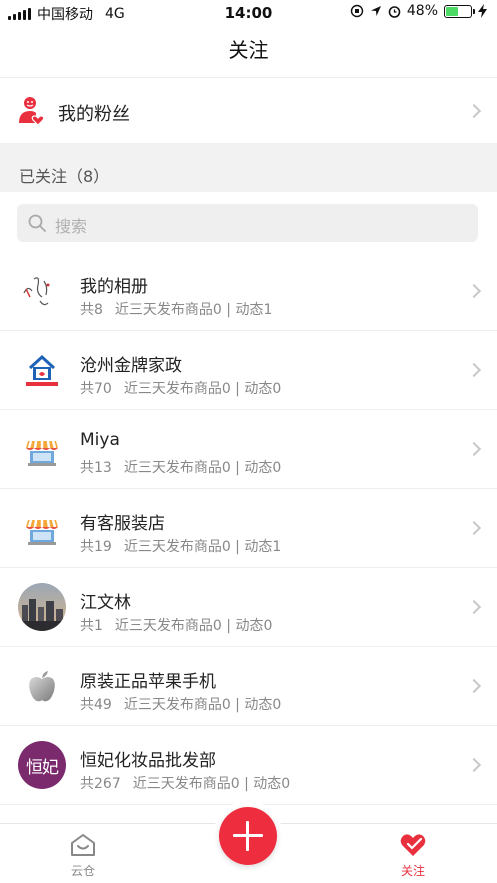  Describe the element at coordinates (248, 607) in the screenshot. I see `list-item: 江文林 共1 近三天发布商品0 | 动态0` at that location.